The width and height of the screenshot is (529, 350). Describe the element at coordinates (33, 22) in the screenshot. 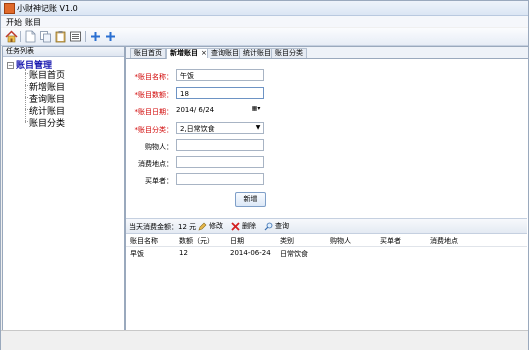

I see `menu-account: 账目` at that location.